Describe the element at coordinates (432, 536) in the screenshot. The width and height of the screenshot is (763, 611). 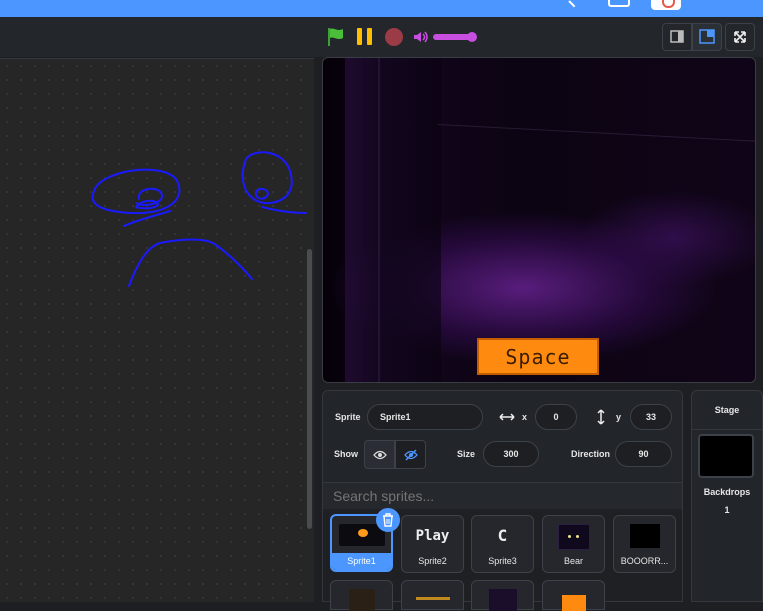
I see `sprite-thumbnail-text: Play` at that location.